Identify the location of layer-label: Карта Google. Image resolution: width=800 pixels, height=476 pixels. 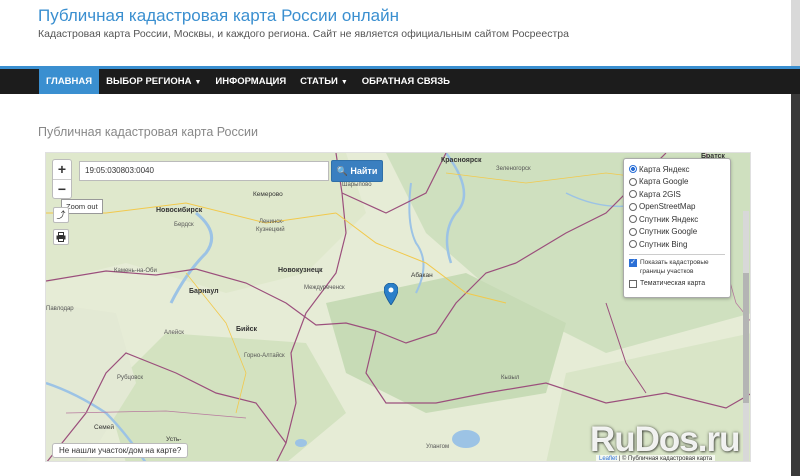
(664, 182).